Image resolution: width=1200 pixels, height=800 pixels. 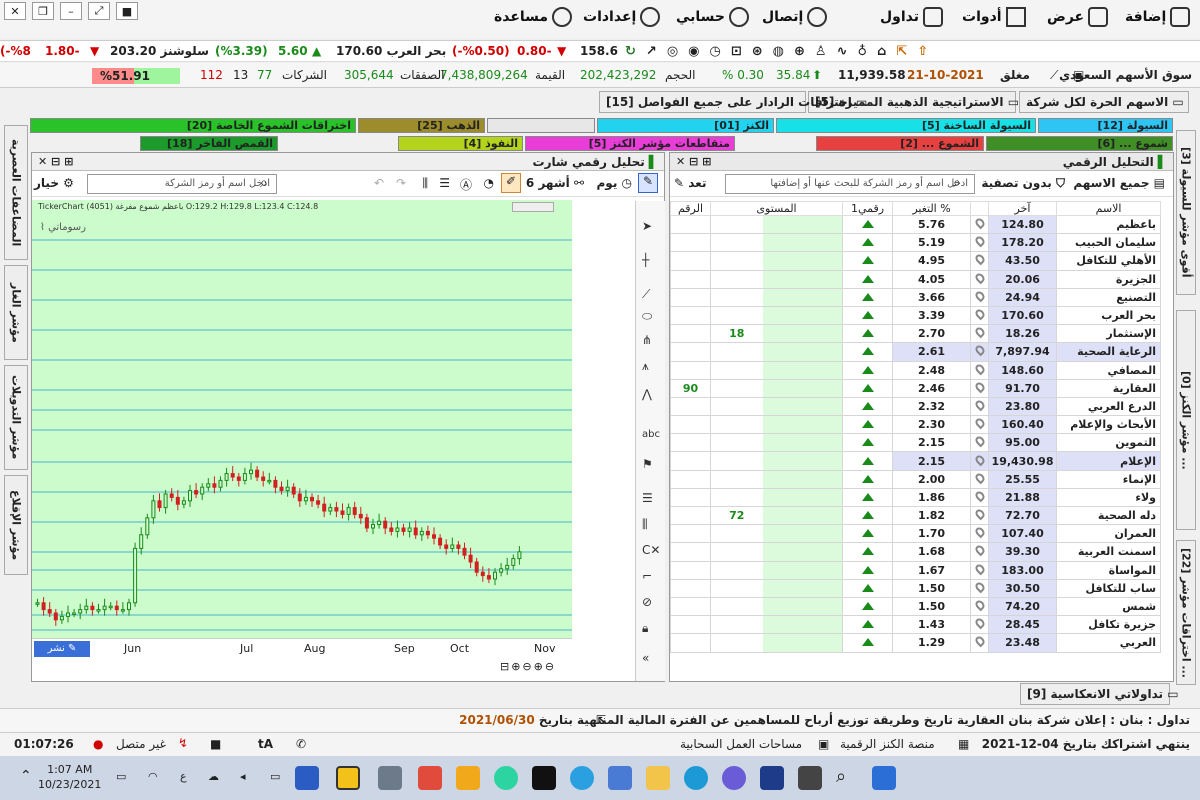 What do you see at coordinates (647, 316) in the screenshot?
I see `ellipse-icon: ⬭` at bounding box center [647, 316].